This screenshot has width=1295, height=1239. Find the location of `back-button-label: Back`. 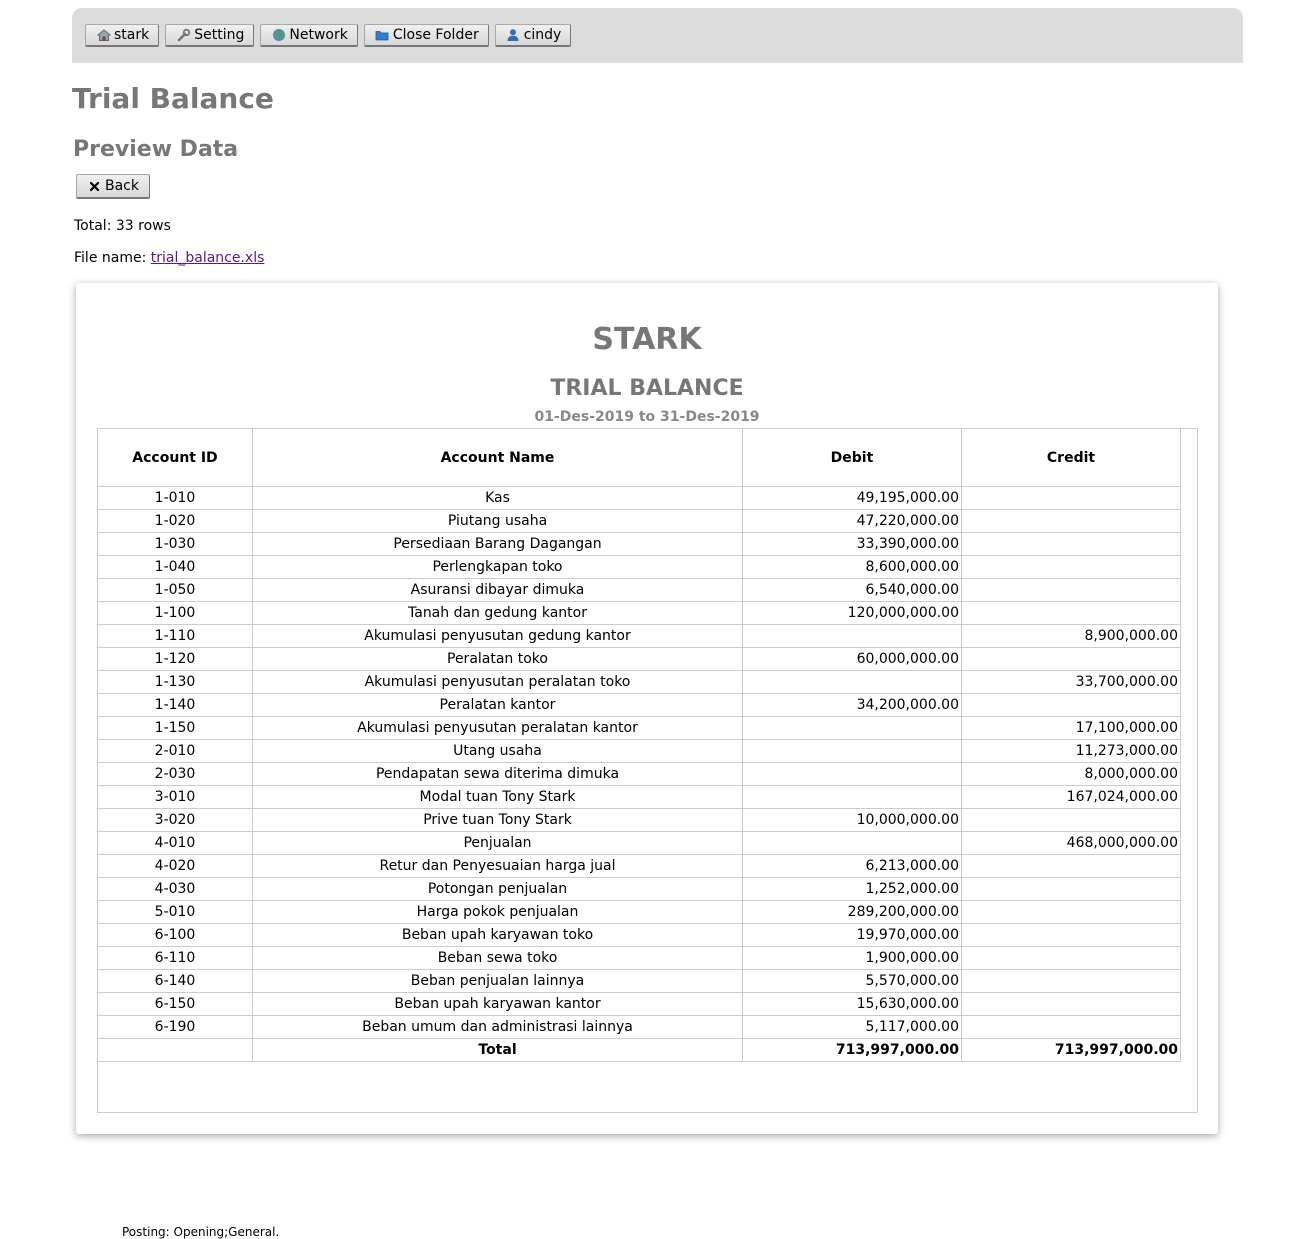

back-button-label: Back is located at coordinates (122, 186).